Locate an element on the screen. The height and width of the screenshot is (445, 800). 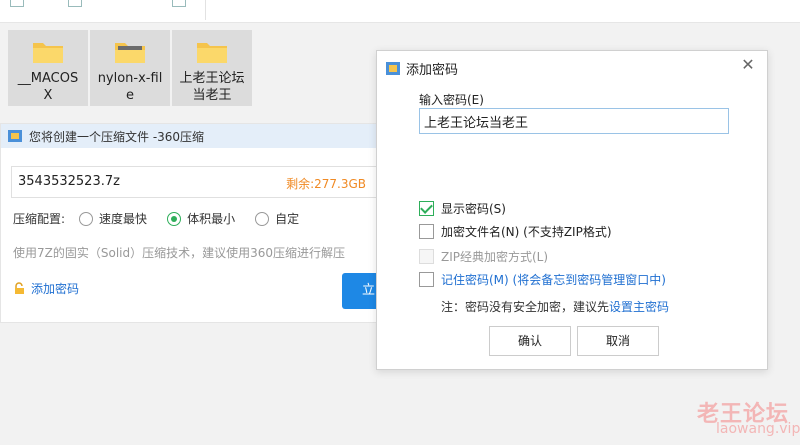
password-label: 输入密码(E) is located at coordinates (451, 100).